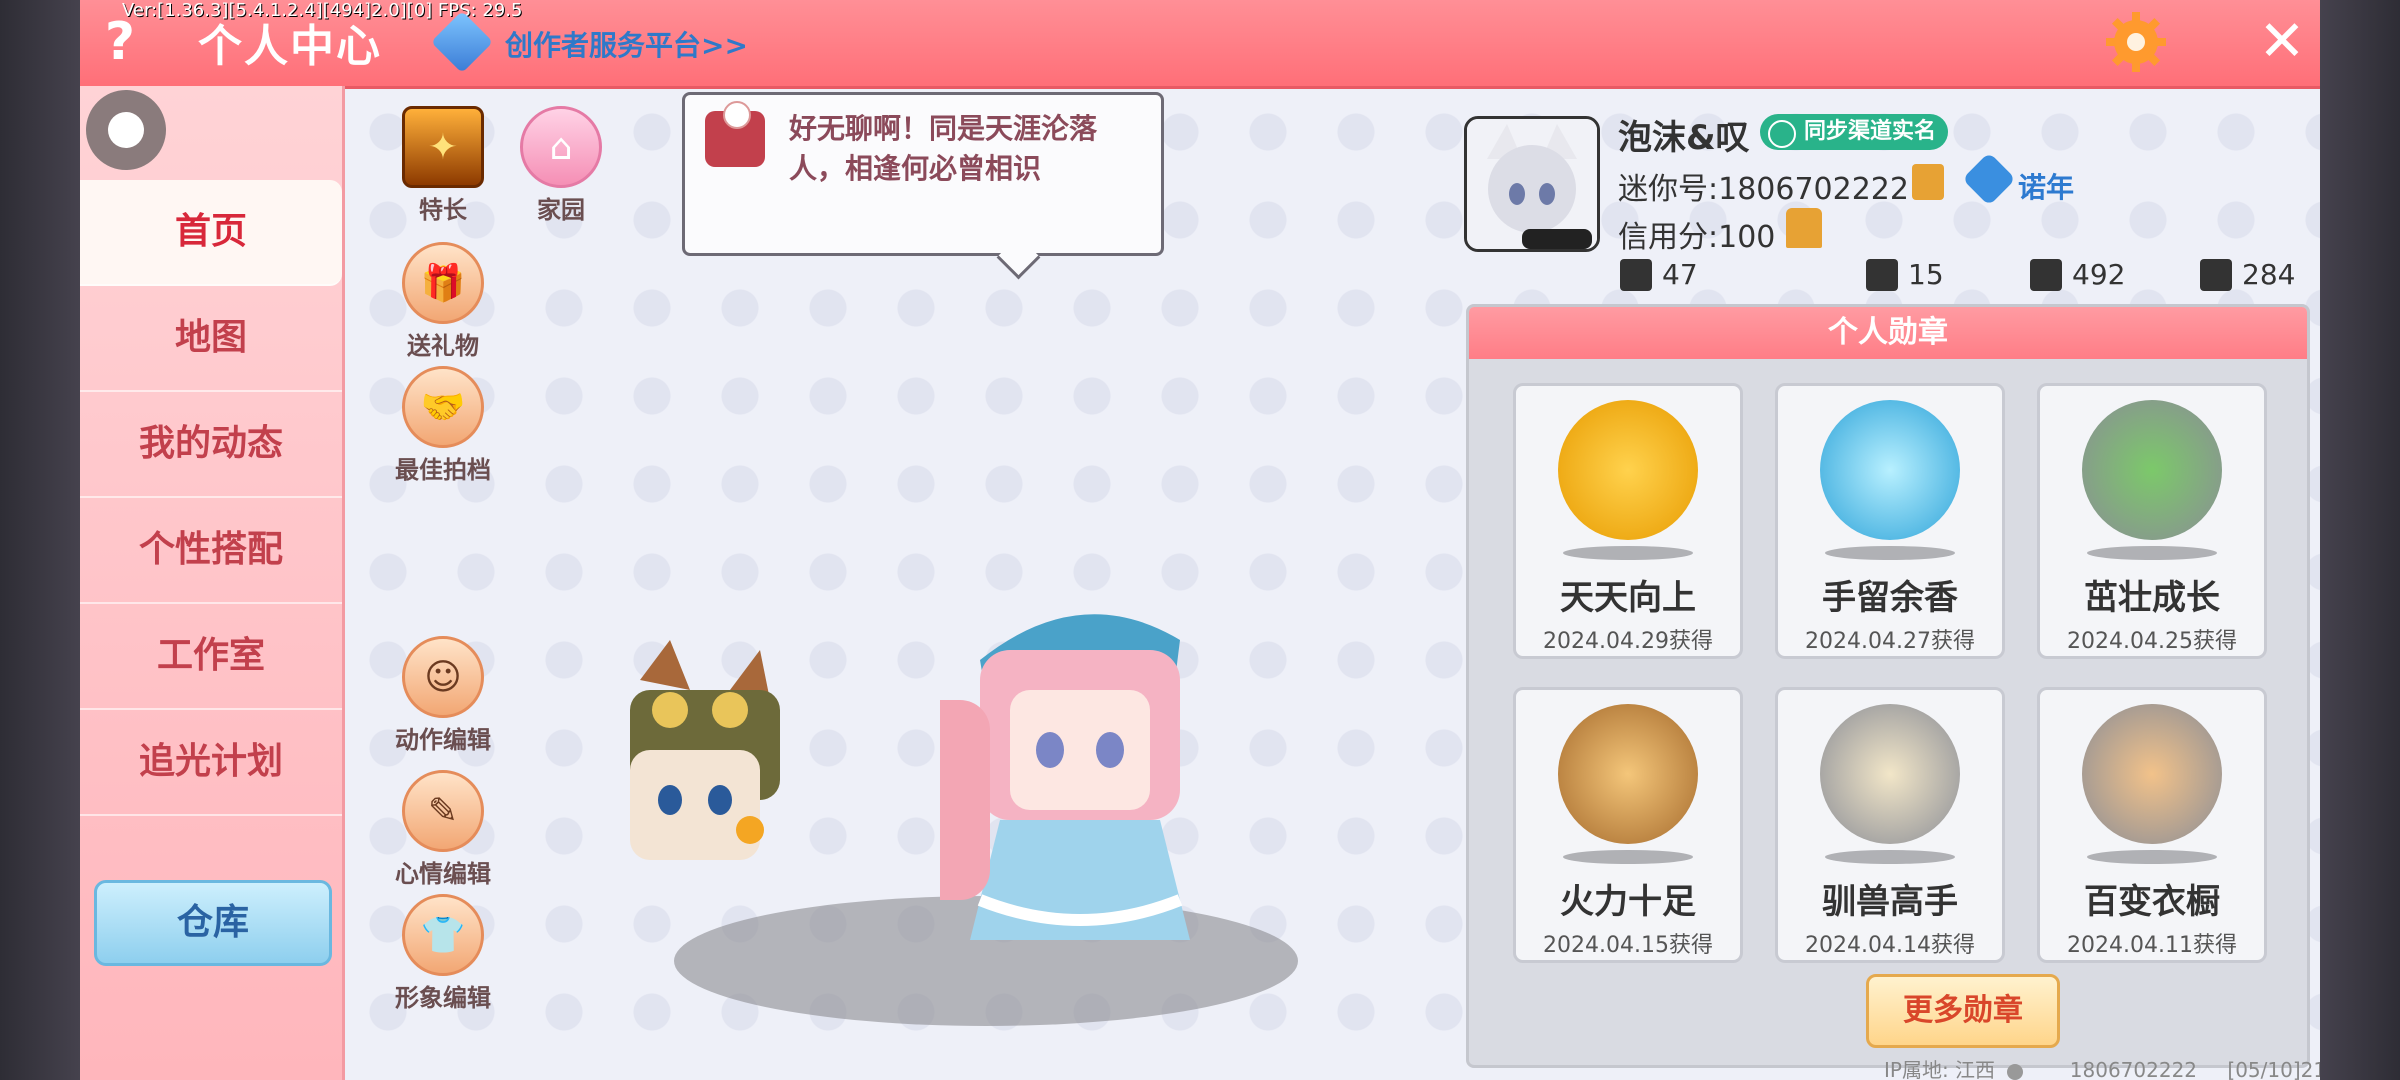 The height and width of the screenshot is (1080, 2400). What do you see at coordinates (1628, 641) in the screenshot?
I see `medal-date: 2024.04.29获得` at bounding box center [1628, 641].